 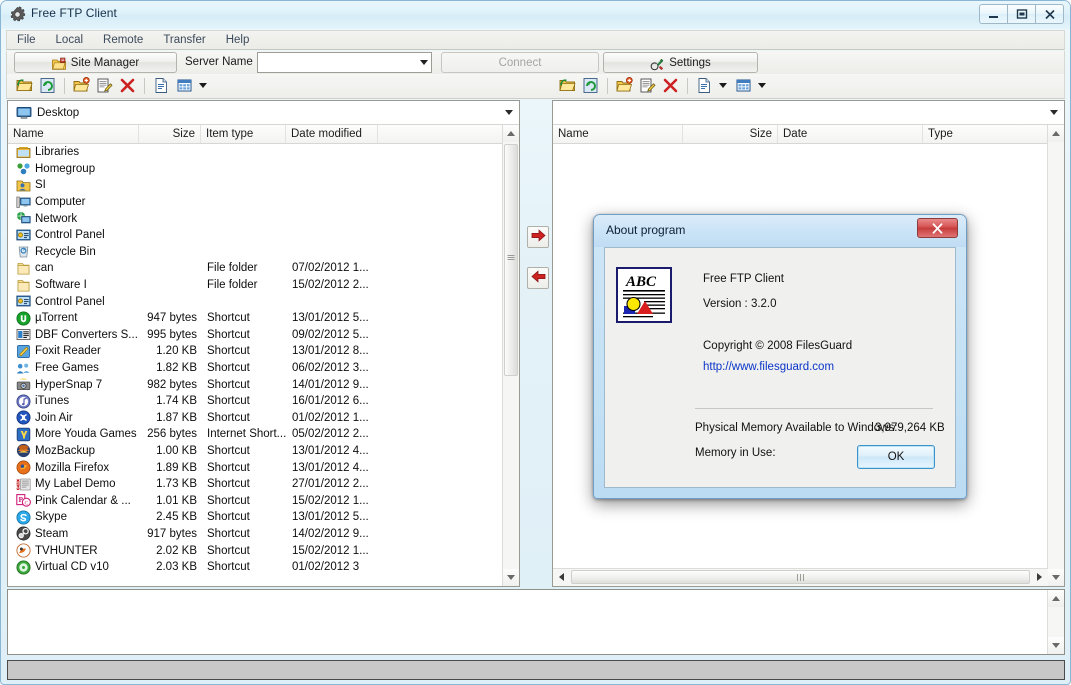 What do you see at coordinates (344, 62) in the screenshot?
I see `server-name-combo` at bounding box center [344, 62].